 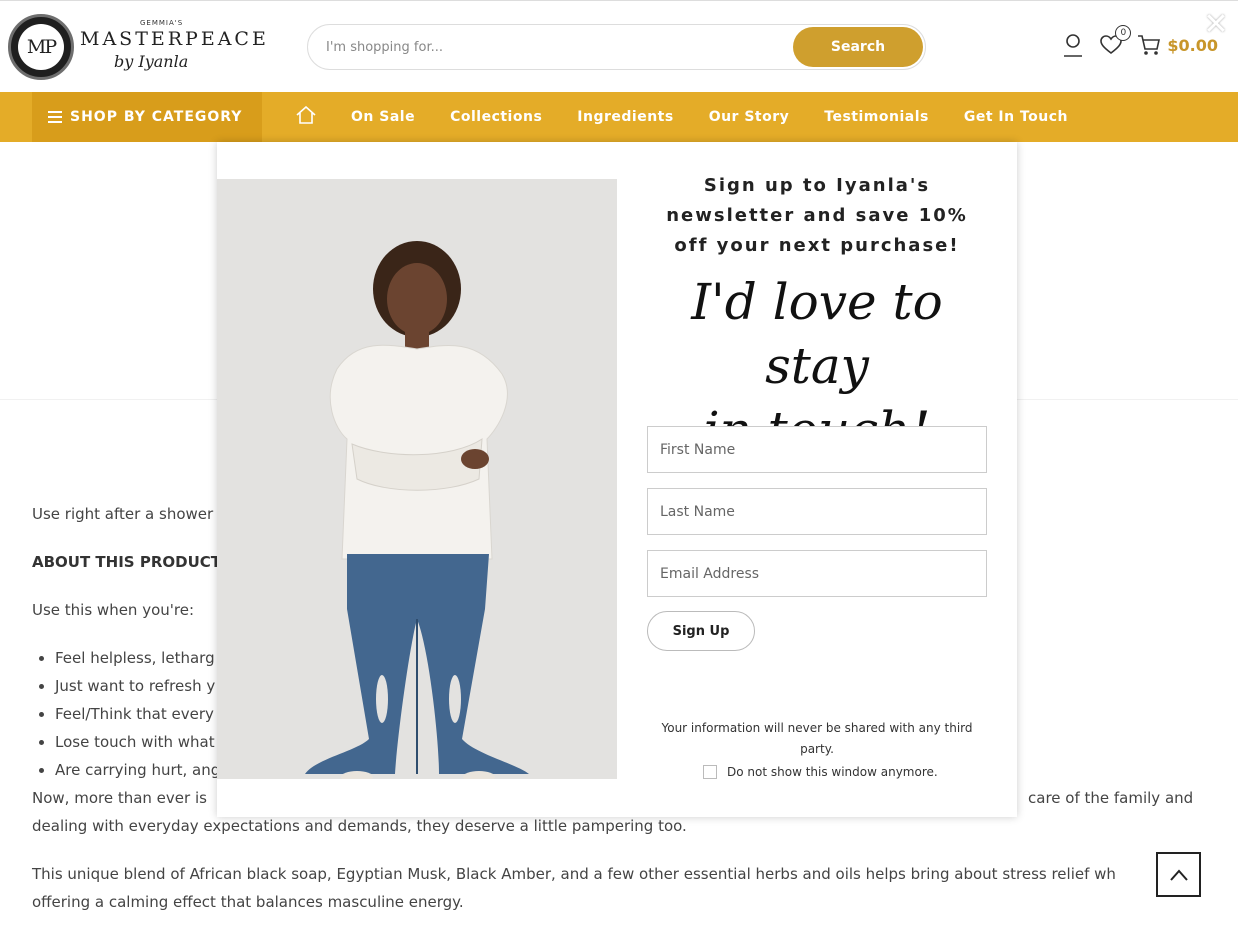 What do you see at coordinates (701, 631) in the screenshot?
I see `sign-up-button: Sign Up` at bounding box center [701, 631].